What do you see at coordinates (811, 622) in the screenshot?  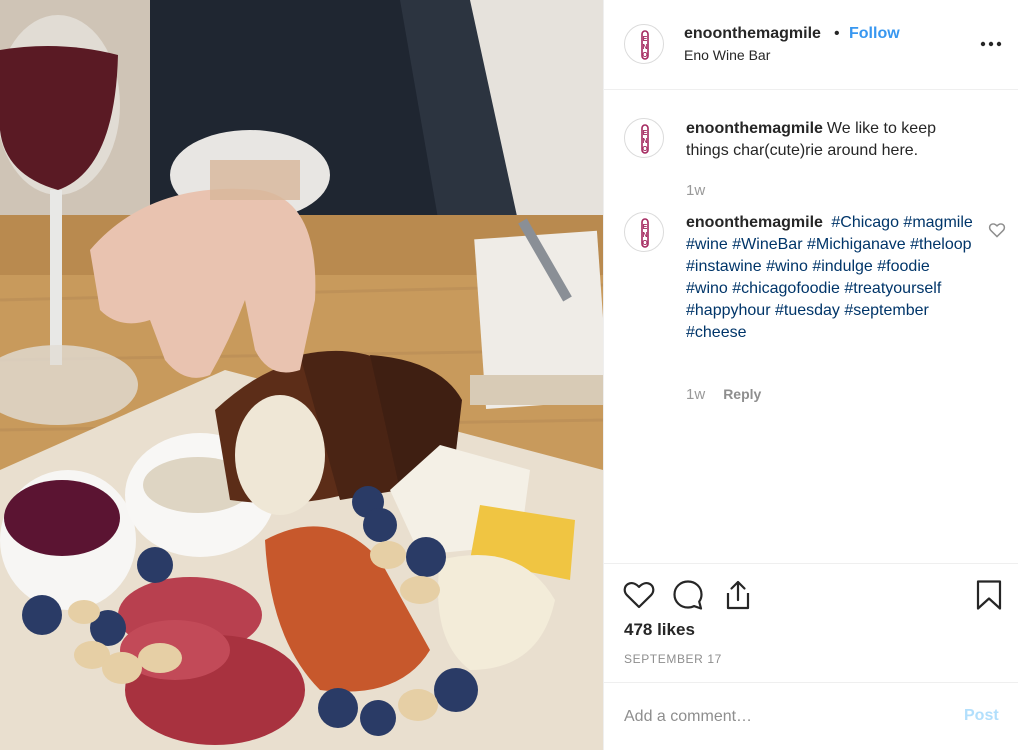 I see `post-actions: 478 likes SEPTEMBER 17` at bounding box center [811, 622].